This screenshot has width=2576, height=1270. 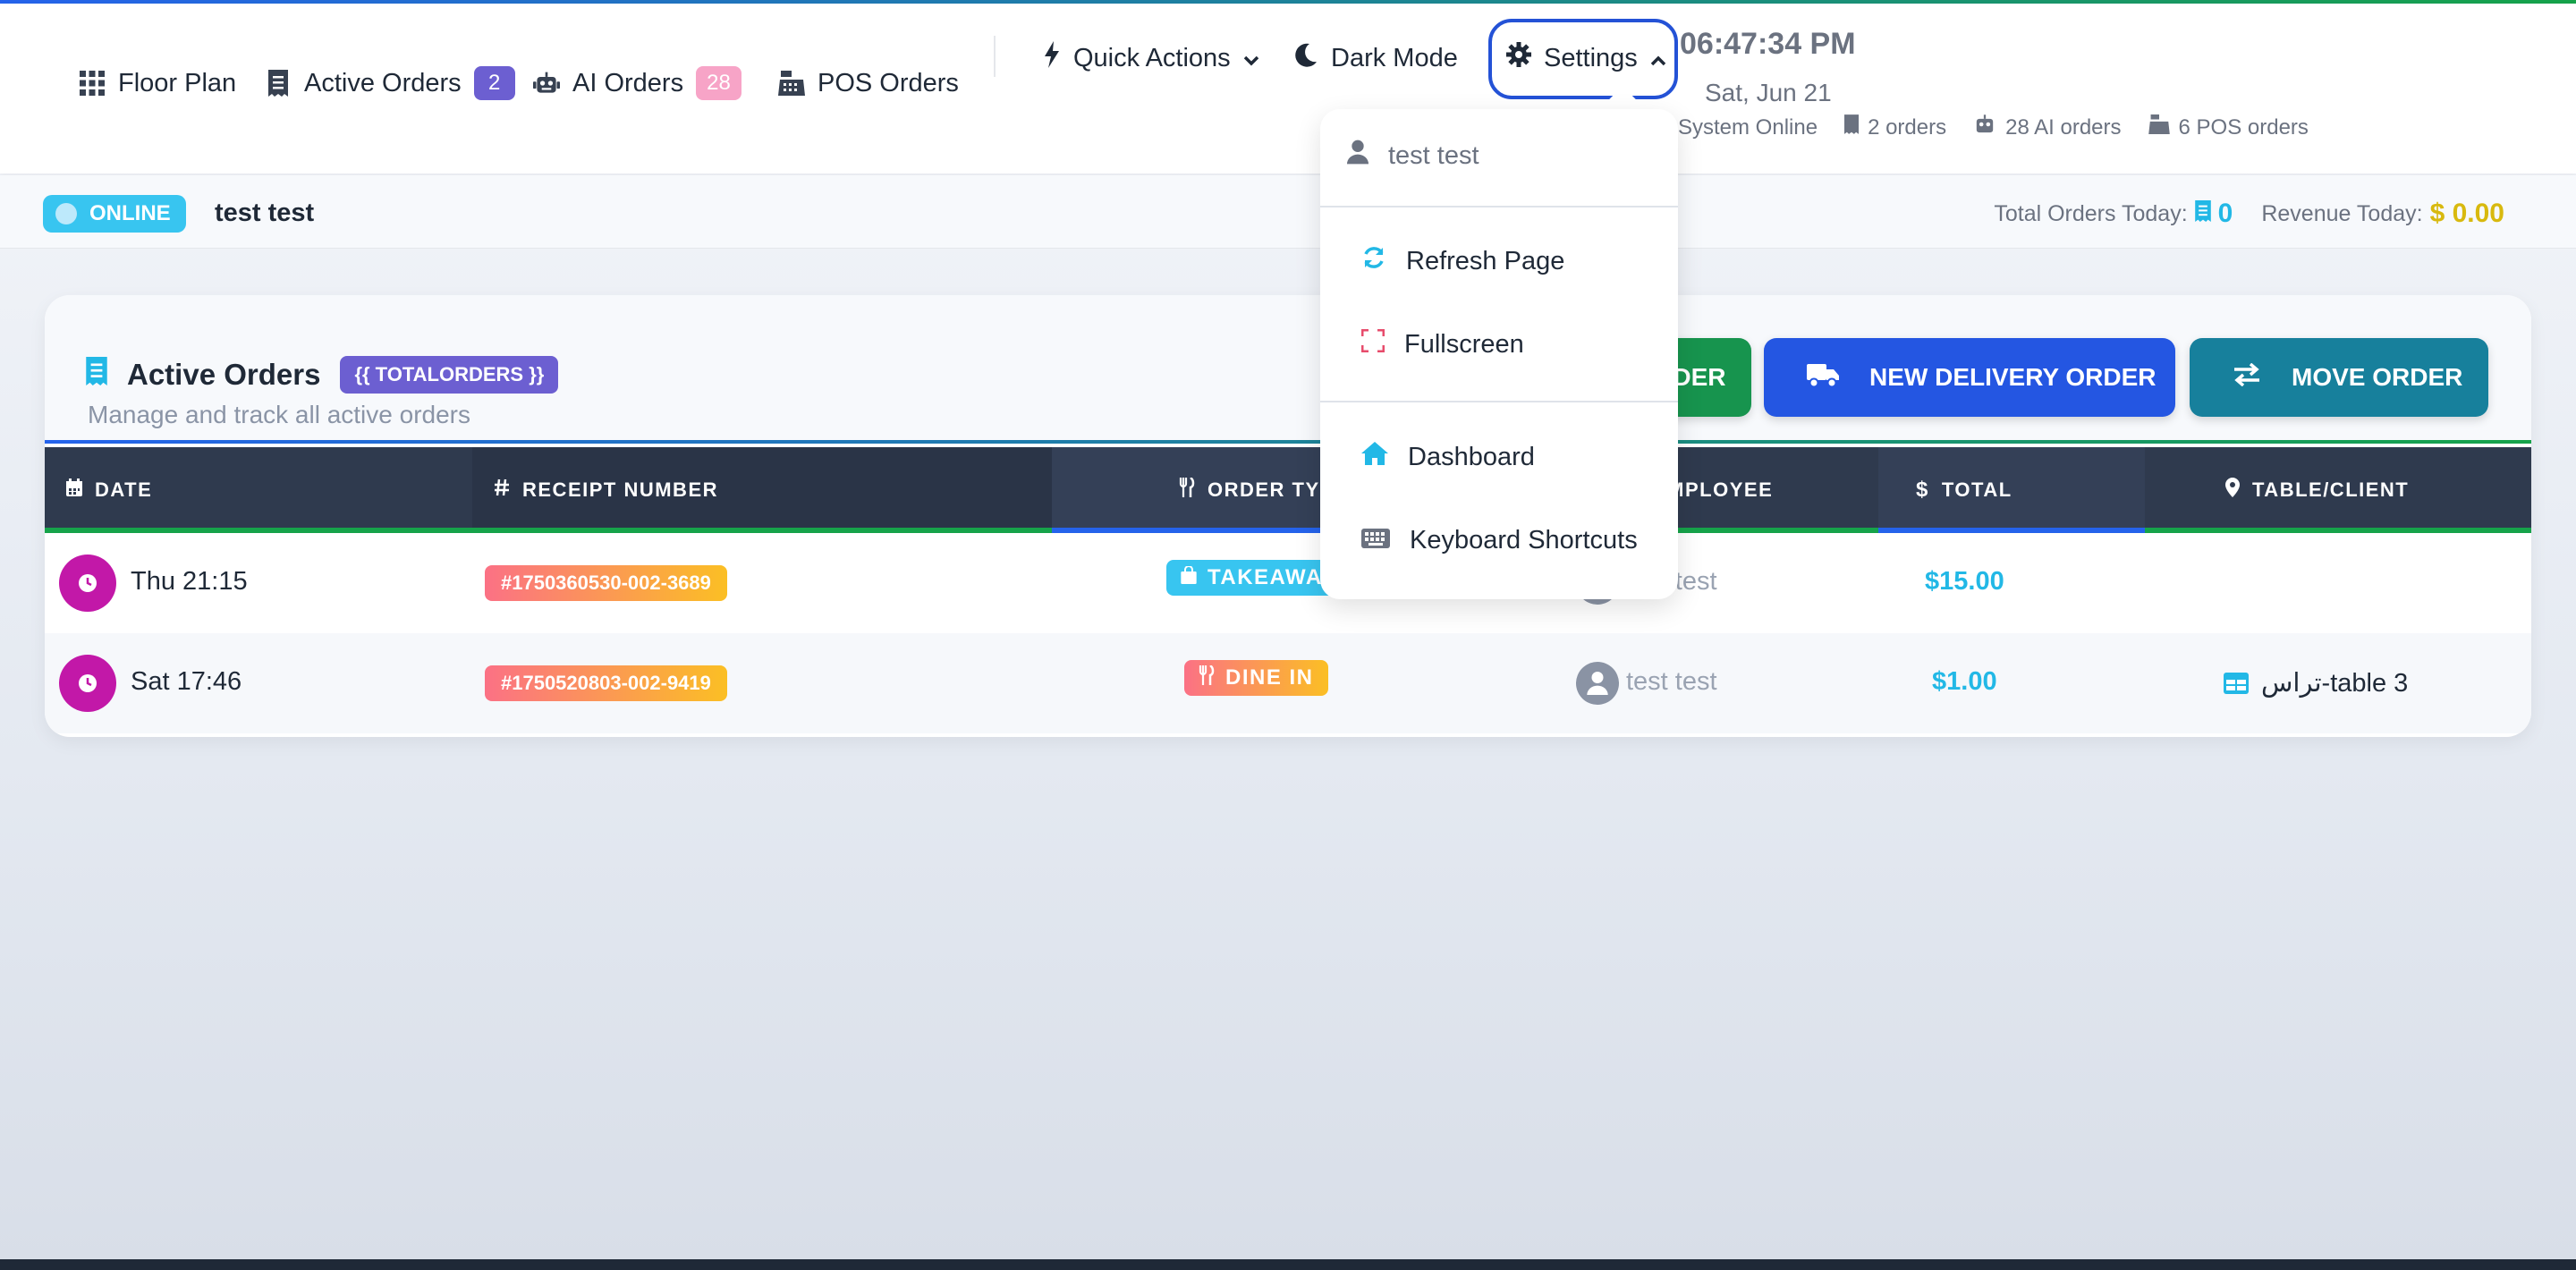 What do you see at coordinates (1964, 490) in the screenshot?
I see `column-header-total: $ TOTAL` at bounding box center [1964, 490].